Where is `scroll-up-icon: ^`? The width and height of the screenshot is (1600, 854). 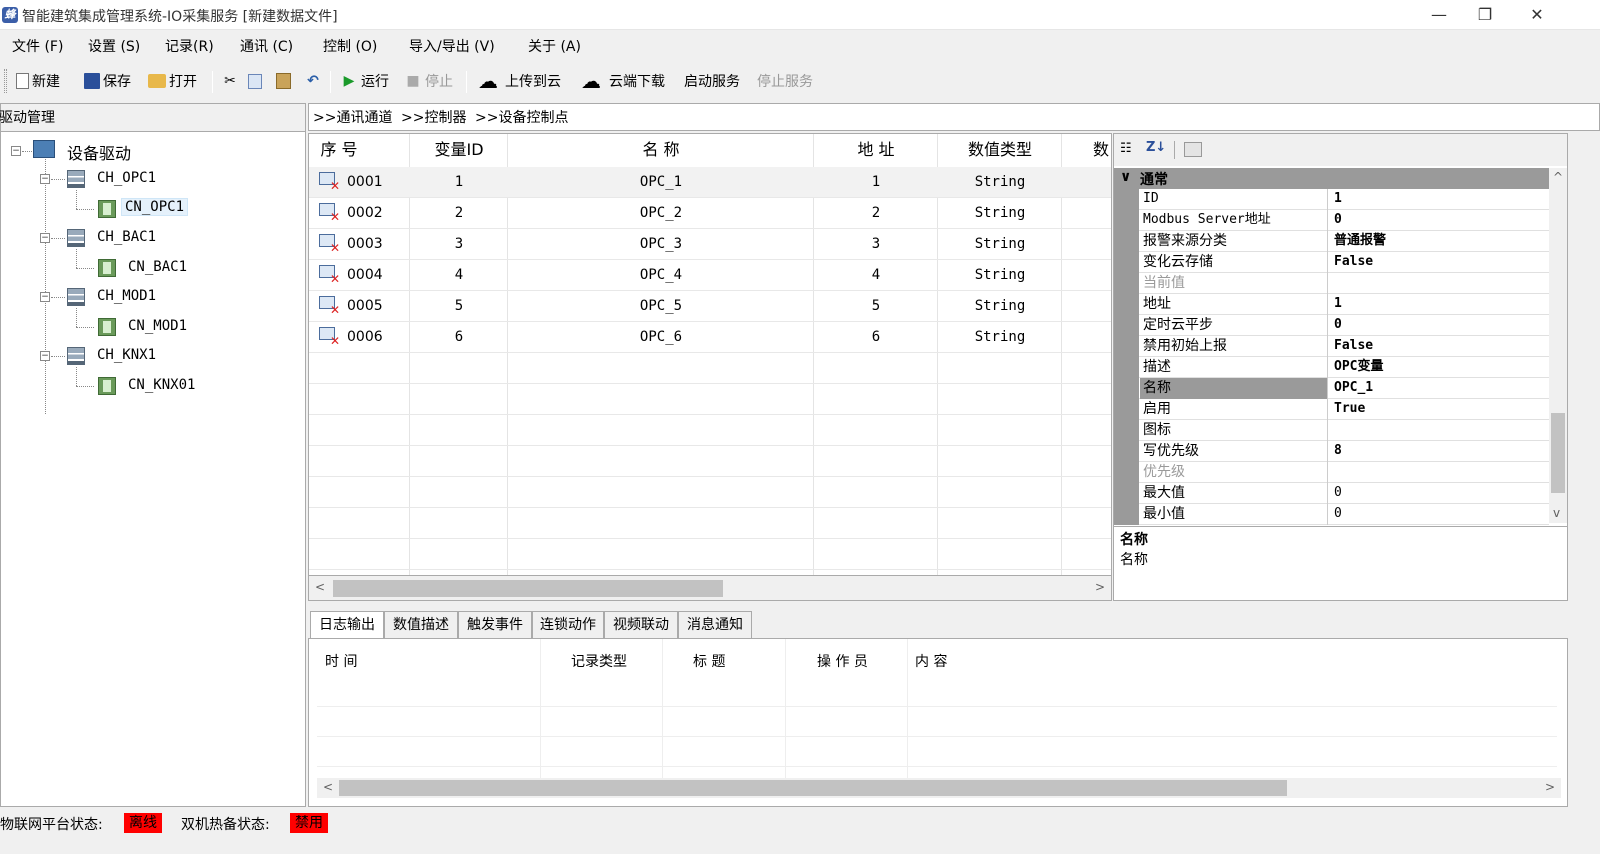
scroll-up-icon: ^ is located at coordinates (1558, 177).